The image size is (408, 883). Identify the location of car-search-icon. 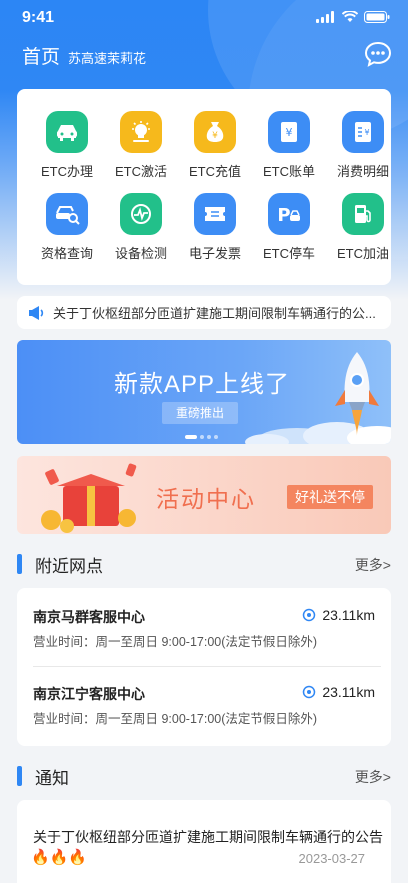
(67, 214).